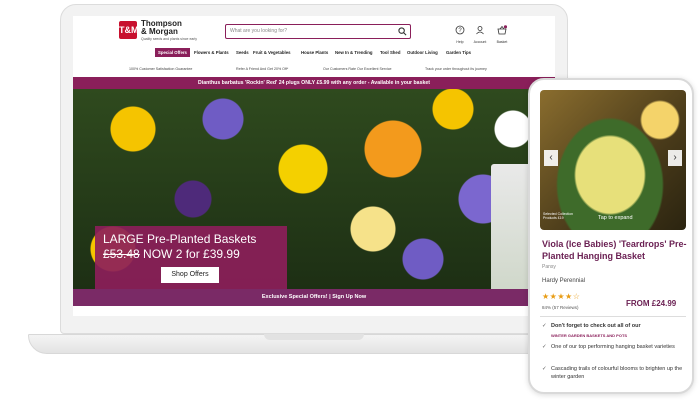  Describe the element at coordinates (560, 307) in the screenshot. I see `rating-text: 84% (57 Reviews)` at that location.